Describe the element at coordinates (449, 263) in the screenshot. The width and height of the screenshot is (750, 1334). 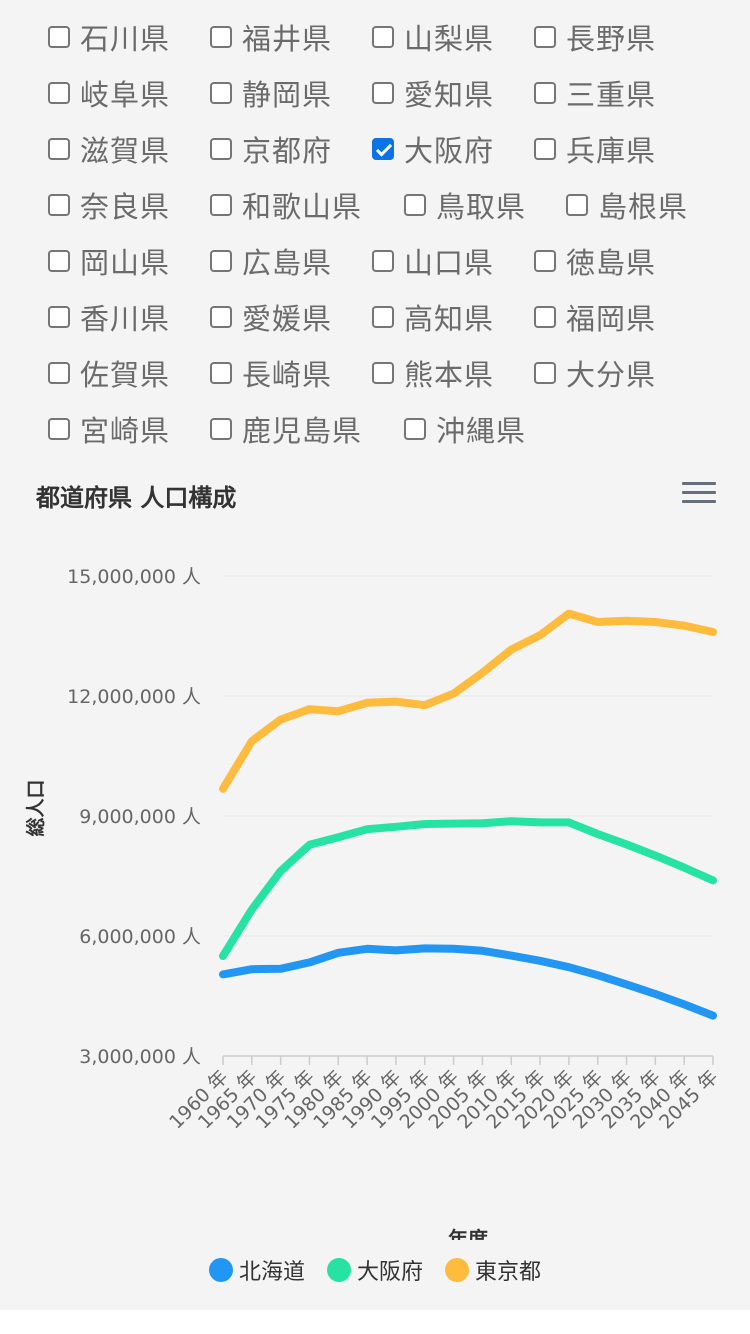
I see `prefecture-label: 山口県` at that location.